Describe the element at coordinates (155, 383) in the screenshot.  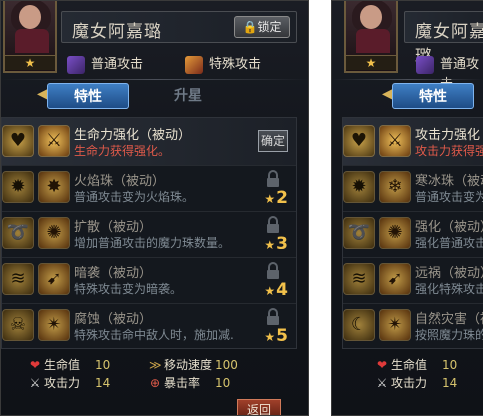
I see `crosshair-icon: ⊕` at that location.